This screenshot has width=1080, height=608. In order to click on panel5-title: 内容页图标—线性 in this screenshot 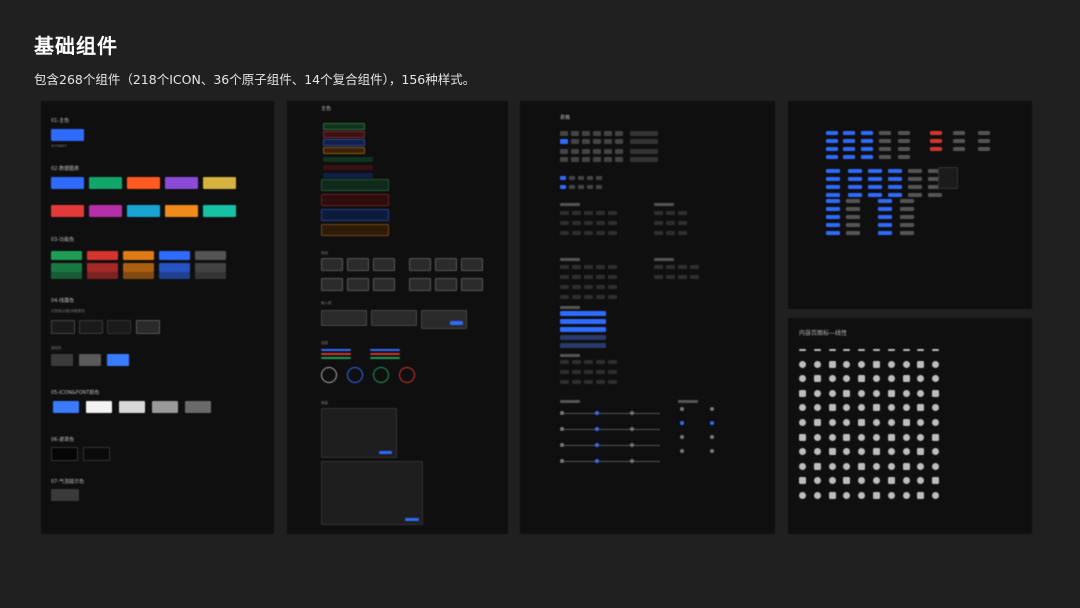, I will do `click(823, 333)`.